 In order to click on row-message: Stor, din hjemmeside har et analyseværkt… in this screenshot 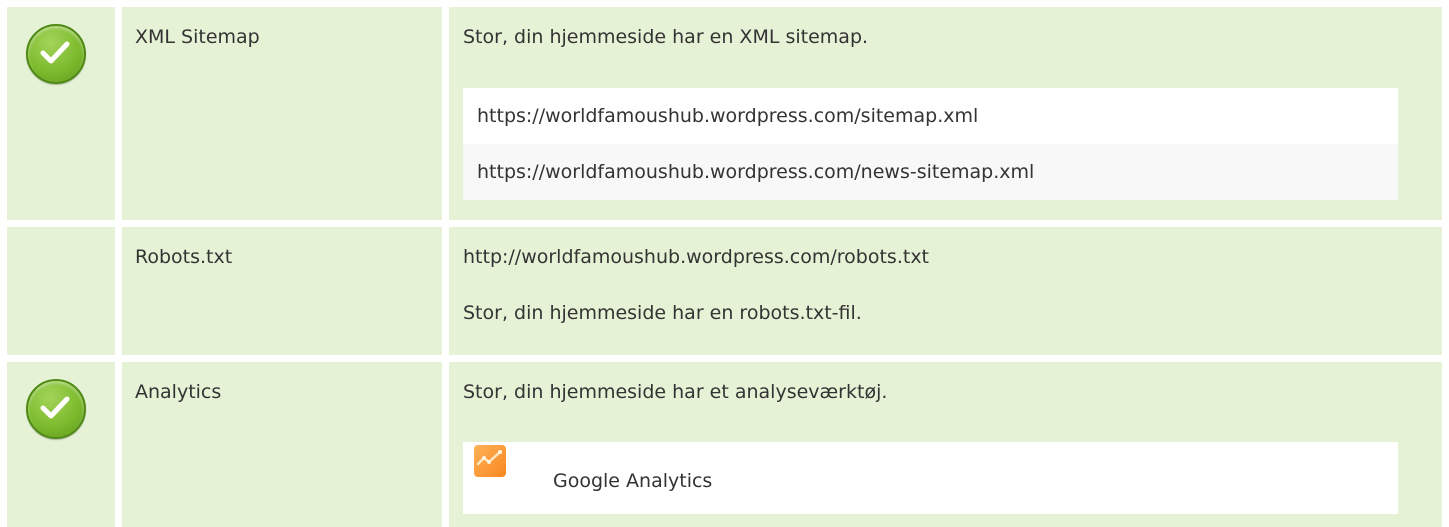, I will do `click(675, 392)`.